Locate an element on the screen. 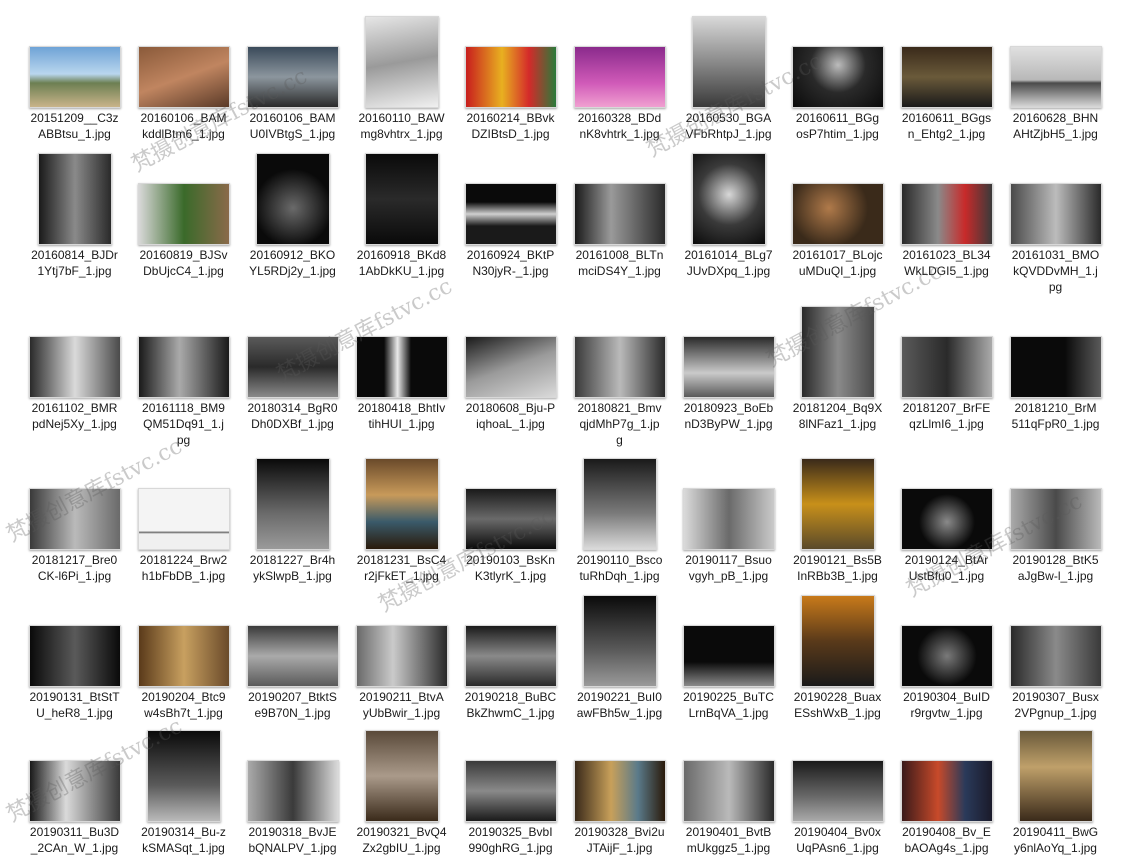 The image size is (1121, 856). file-name-label: 20181207_BrFE qzLlmI6_1.jpg is located at coordinates (946, 416).